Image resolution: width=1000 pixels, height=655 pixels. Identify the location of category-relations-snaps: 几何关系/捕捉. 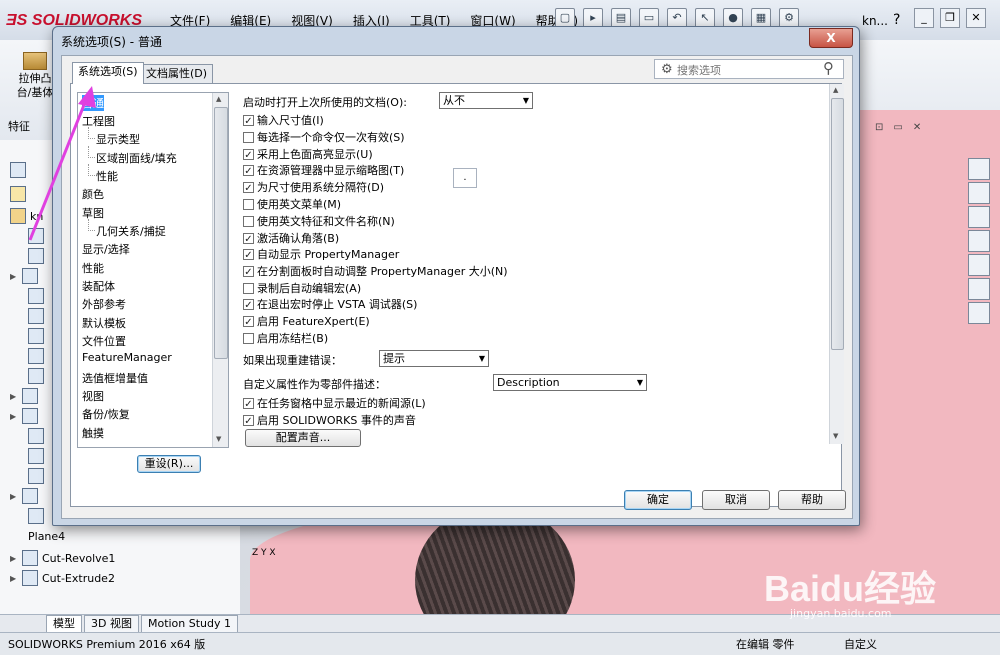
(127, 229).